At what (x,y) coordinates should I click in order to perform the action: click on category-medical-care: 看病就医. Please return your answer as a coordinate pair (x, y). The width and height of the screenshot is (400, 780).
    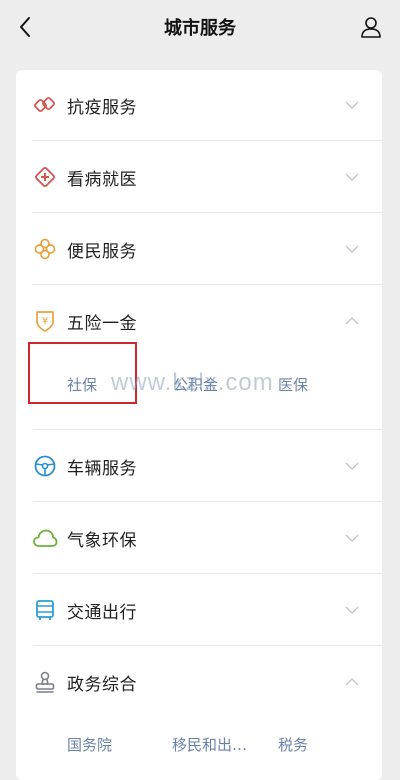
    Looking at the image, I should click on (199, 177).